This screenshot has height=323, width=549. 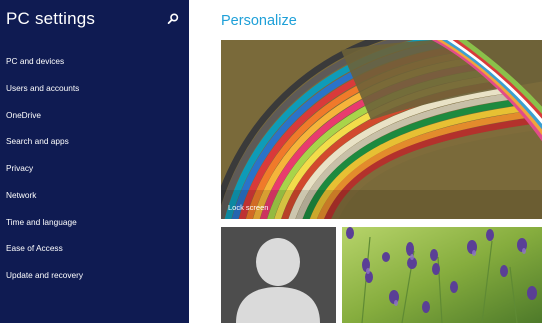 I want to click on lavender-photo, so click(x=442, y=275).